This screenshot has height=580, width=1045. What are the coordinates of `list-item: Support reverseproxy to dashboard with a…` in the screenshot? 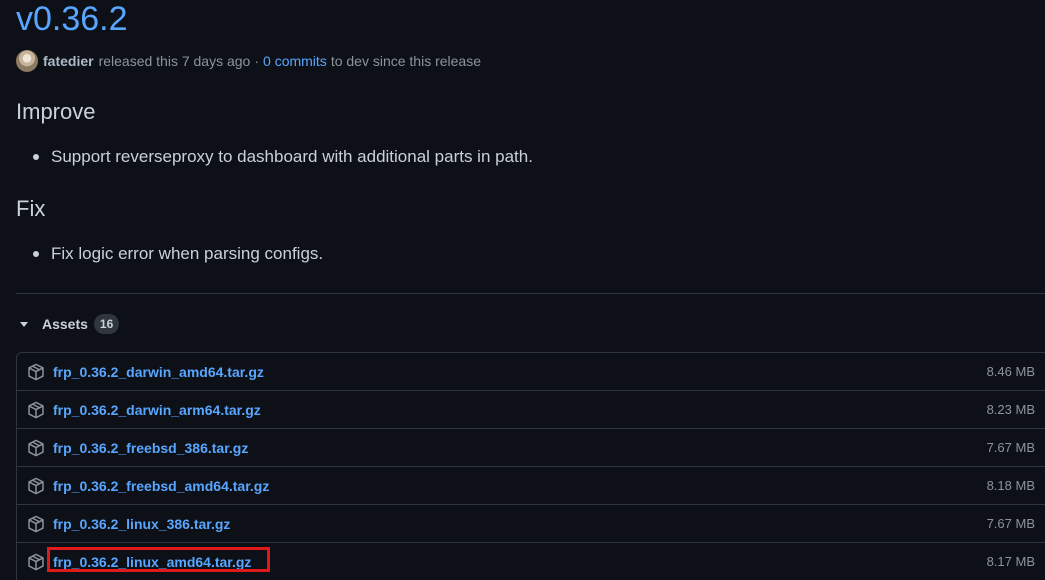 It's located at (283, 157).